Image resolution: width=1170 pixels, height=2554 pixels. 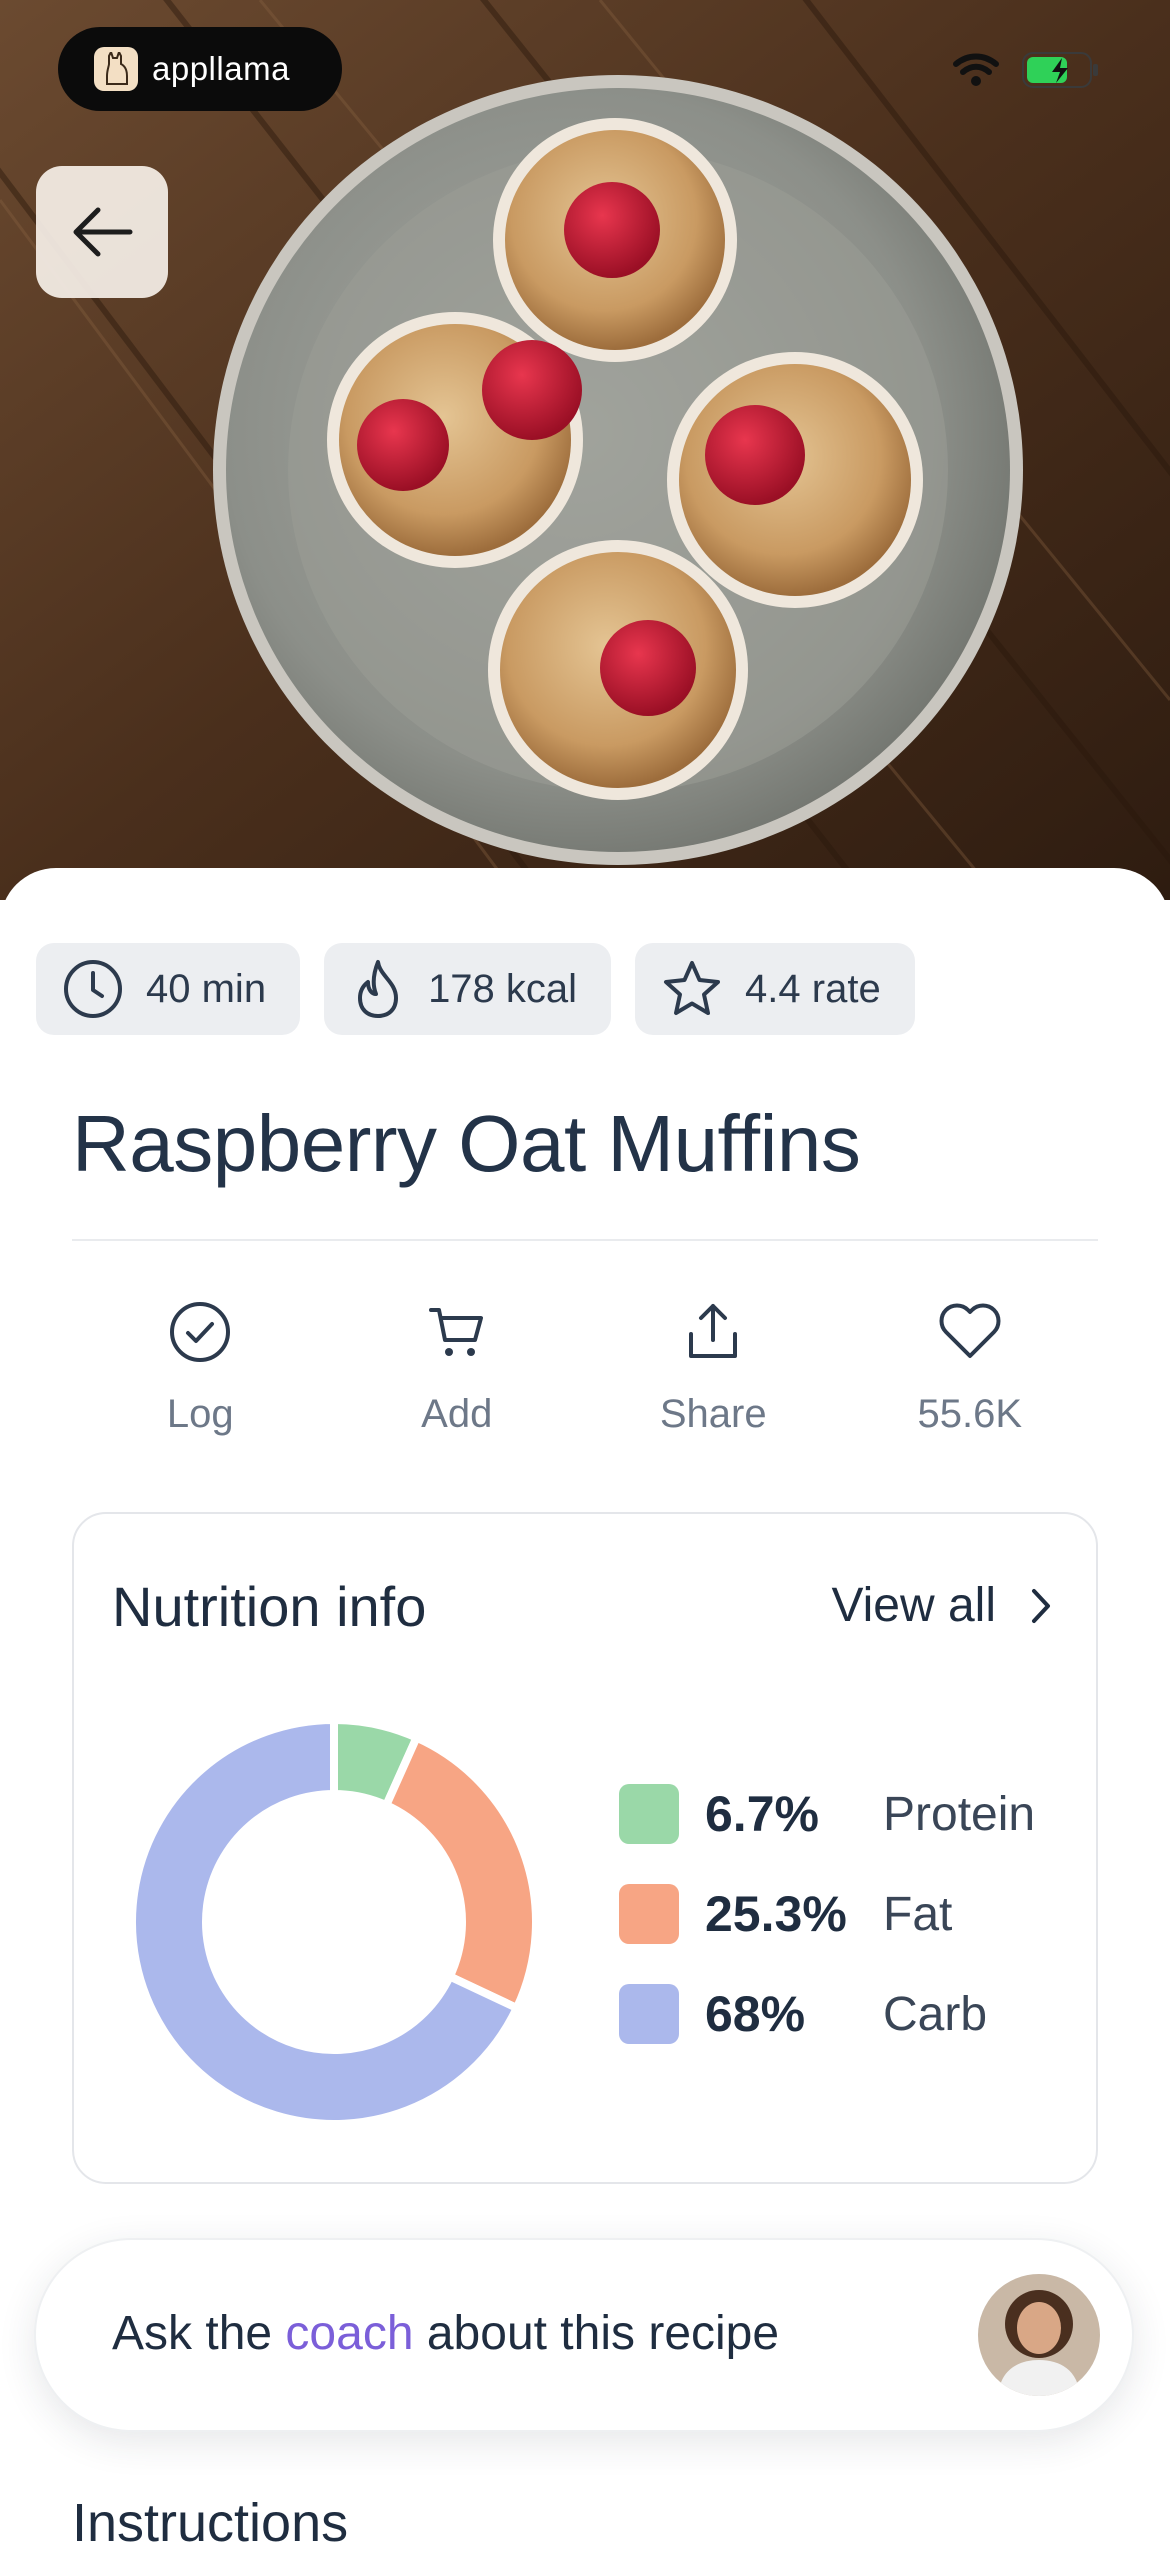 What do you see at coordinates (970, 1330) in the screenshot?
I see `heart-icon` at bounding box center [970, 1330].